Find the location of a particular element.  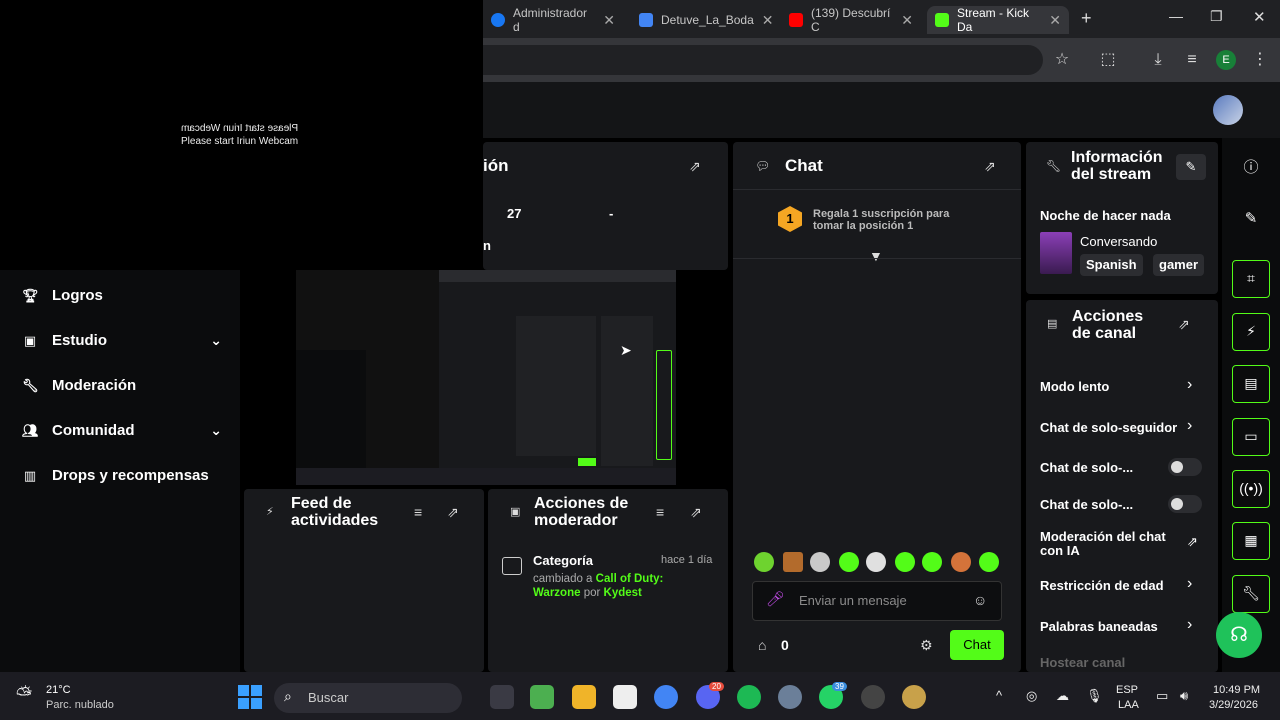

capture-icon: ⌗ is located at coordinates (1251, 279).